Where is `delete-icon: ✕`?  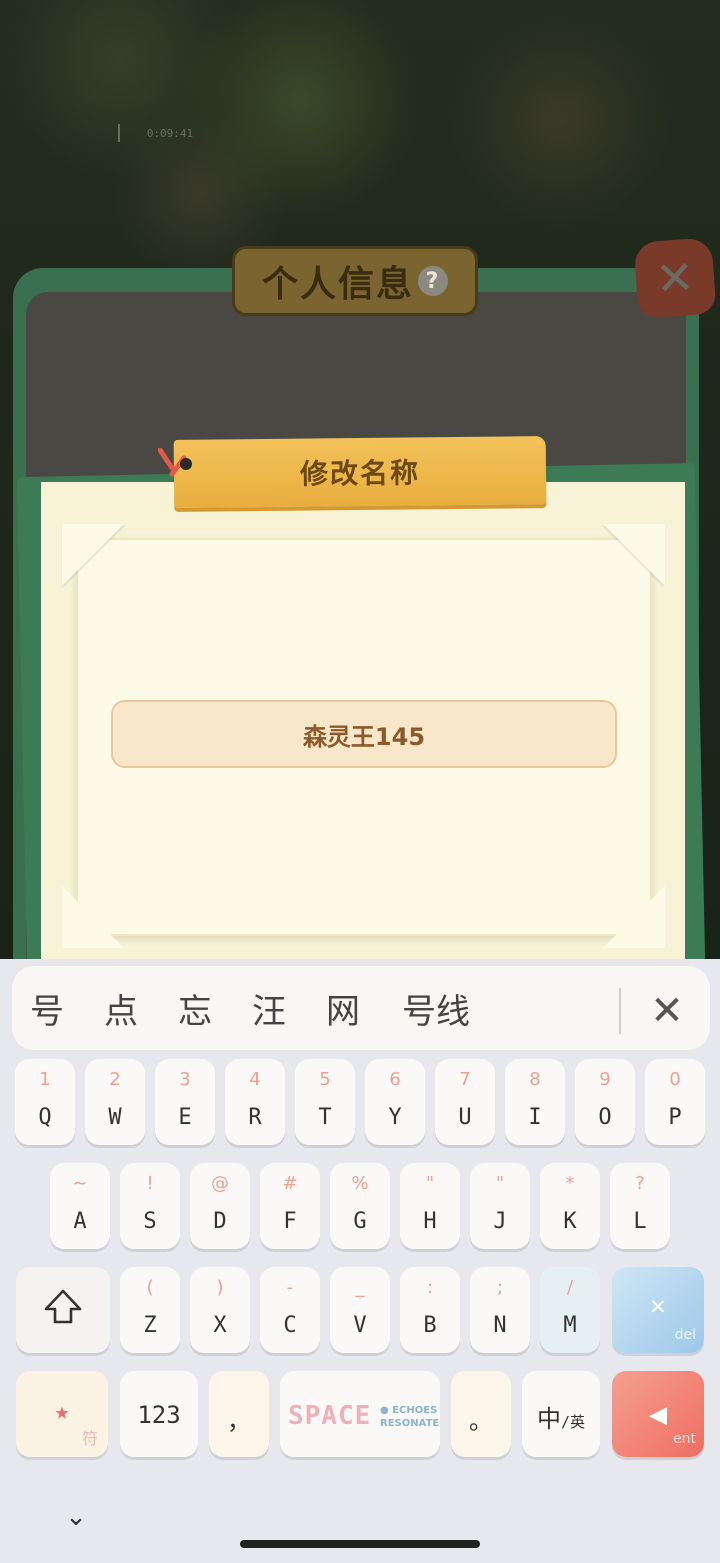
delete-icon: ✕ is located at coordinates (658, 1306).